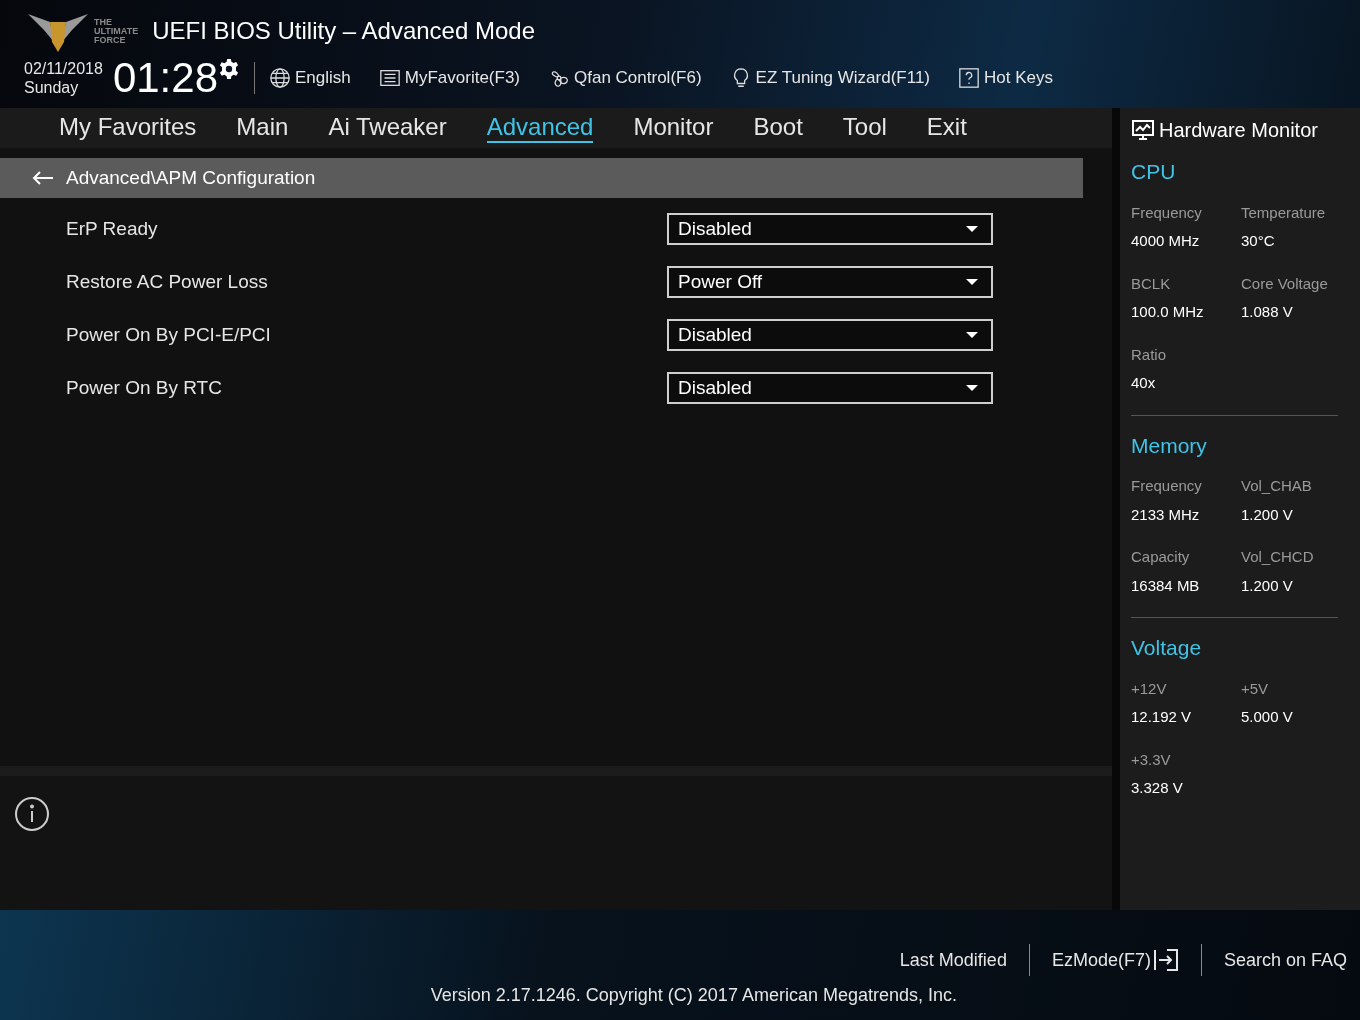  What do you see at coordinates (1168, 312) in the screenshot?
I see `sensor-value: 100.0 MHz` at bounding box center [1168, 312].